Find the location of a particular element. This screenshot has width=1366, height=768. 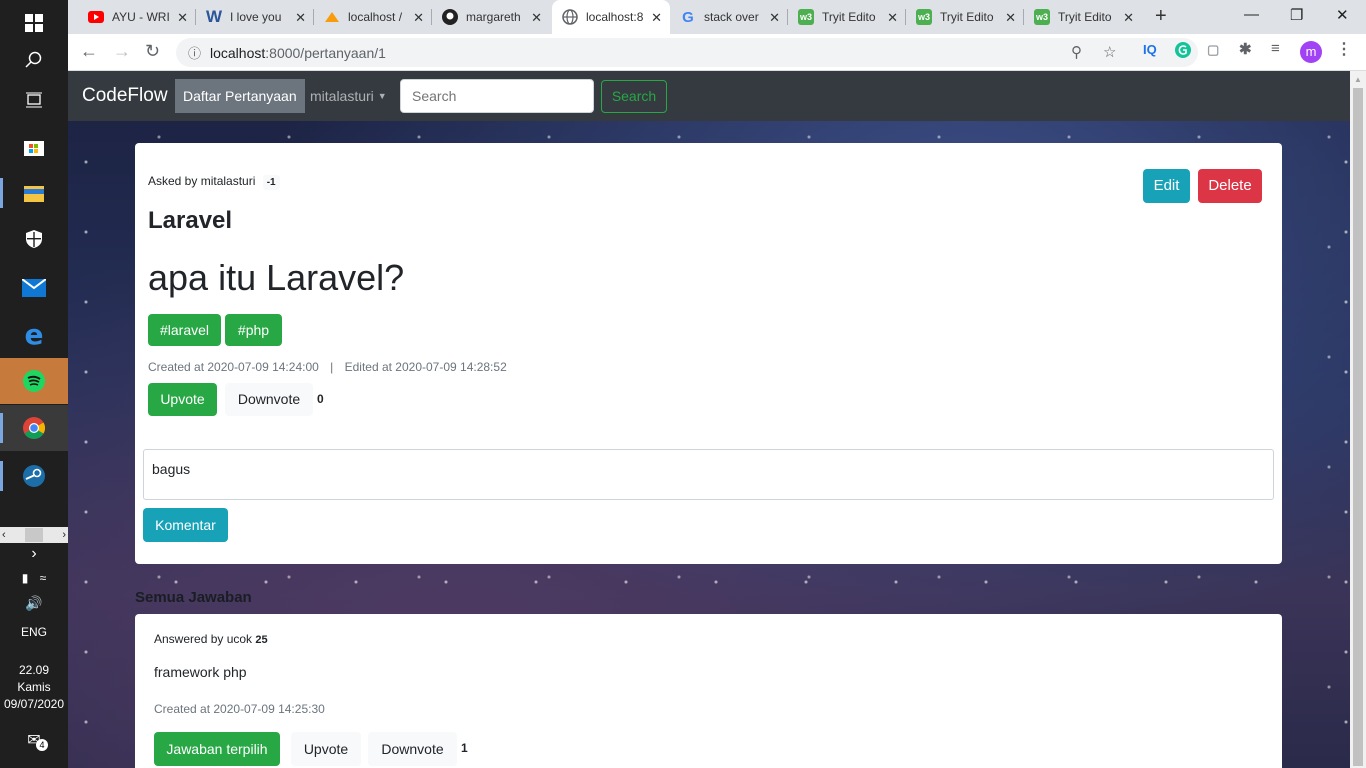

address-bar: ⓘ localhost:8000/pertanyaan/1 ⚲ ☆ is located at coordinates (687, 52).